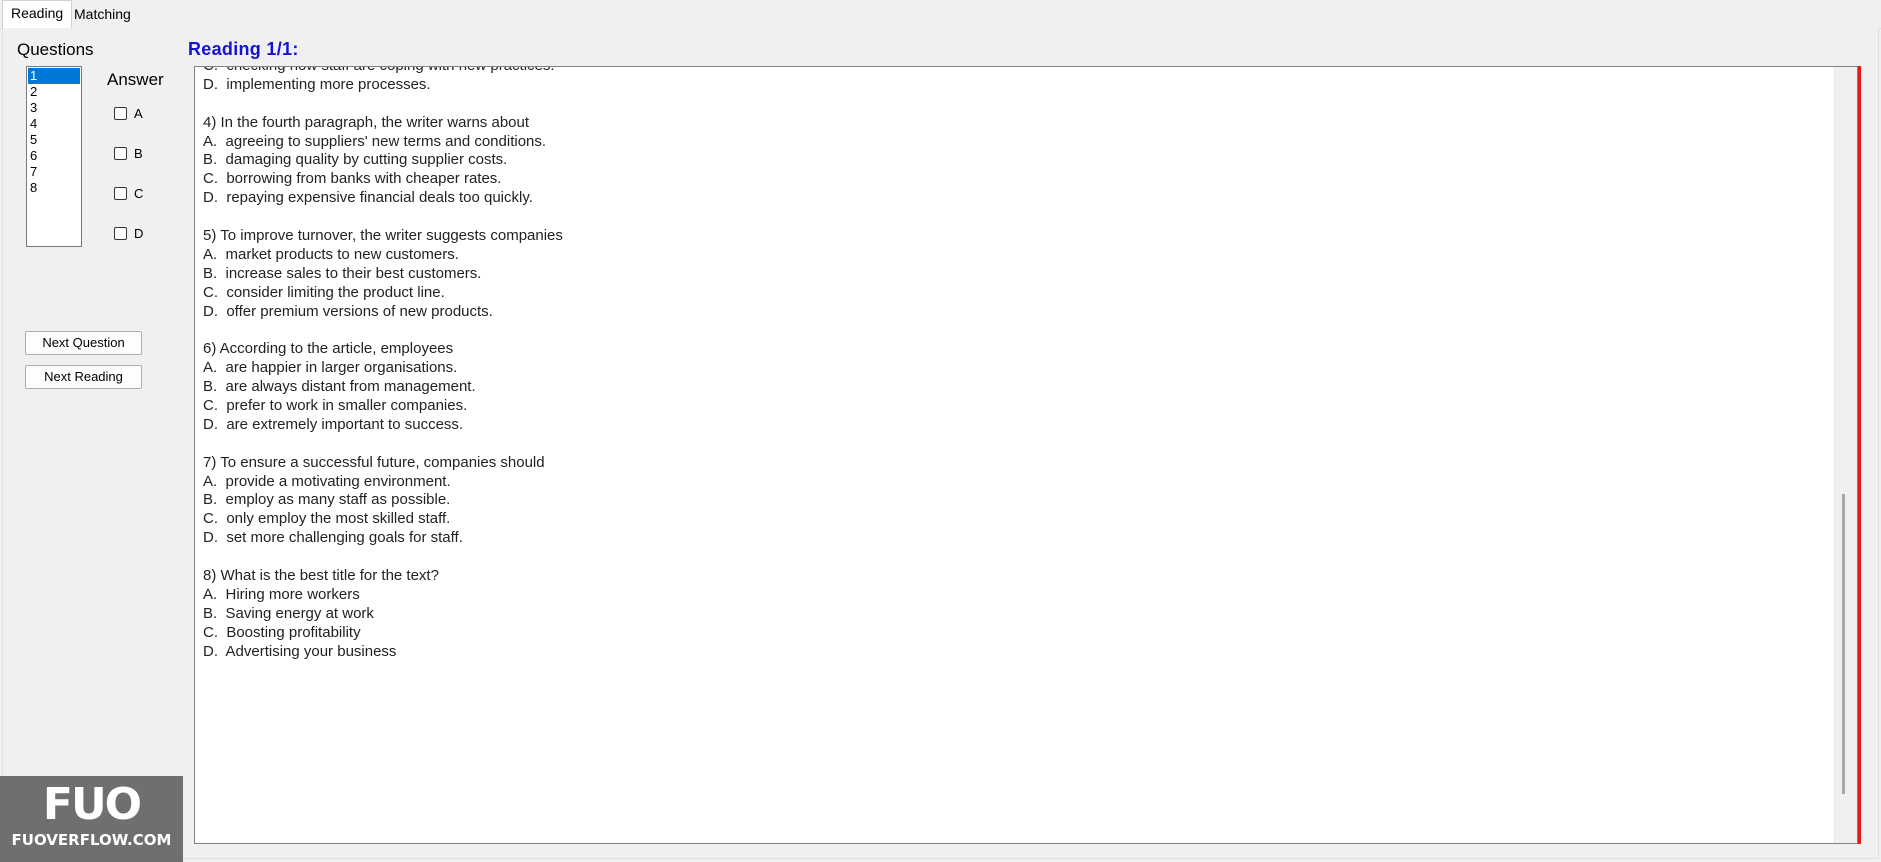 This screenshot has width=1881, height=862. What do you see at coordinates (83, 377) in the screenshot?
I see `next-reading-button: Next Reading` at bounding box center [83, 377].